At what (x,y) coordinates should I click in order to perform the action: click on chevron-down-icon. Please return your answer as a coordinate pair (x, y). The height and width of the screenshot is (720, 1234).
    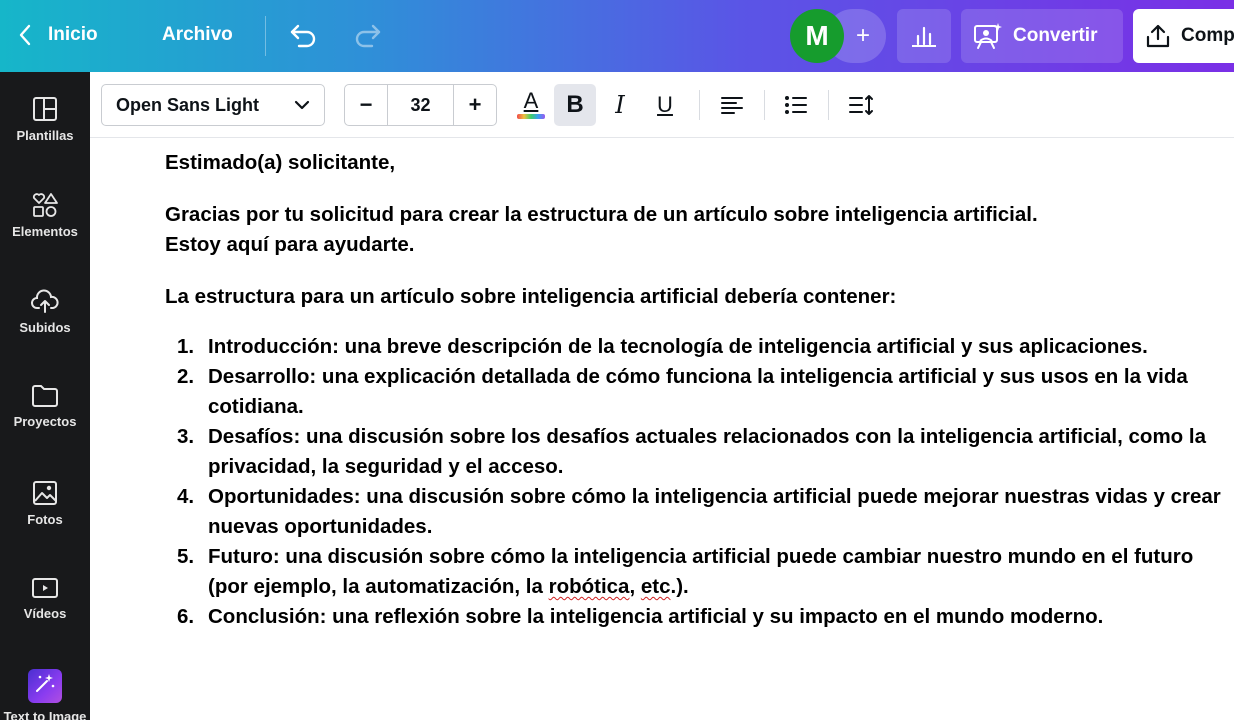
    Looking at the image, I should click on (302, 105).